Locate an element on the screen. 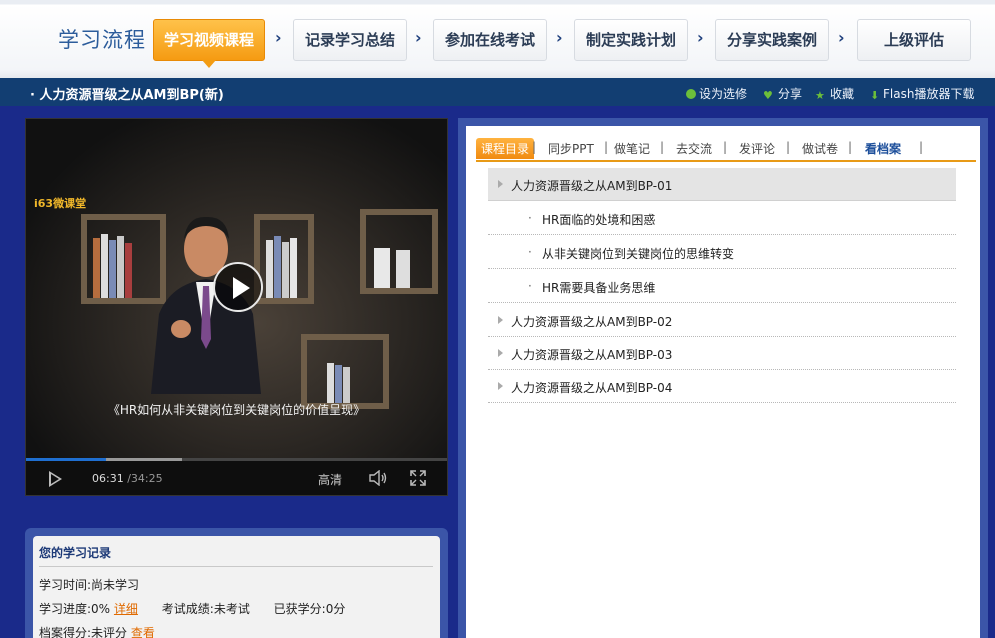 Image resolution: width=995 pixels, height=638 pixels. duration: /34:25 is located at coordinates (145, 478).